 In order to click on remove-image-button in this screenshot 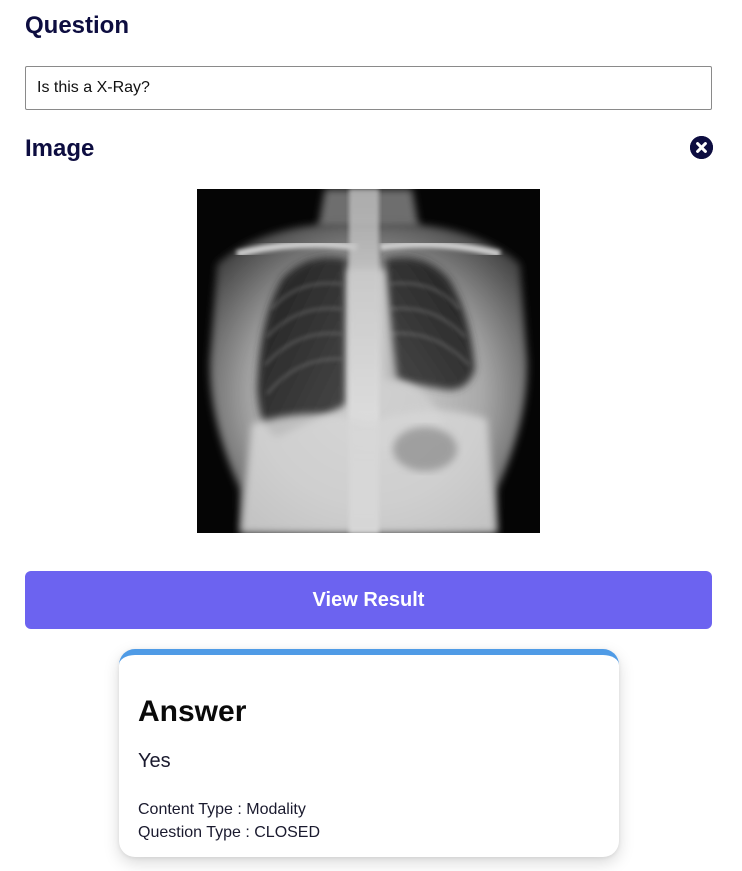, I will do `click(701, 147)`.